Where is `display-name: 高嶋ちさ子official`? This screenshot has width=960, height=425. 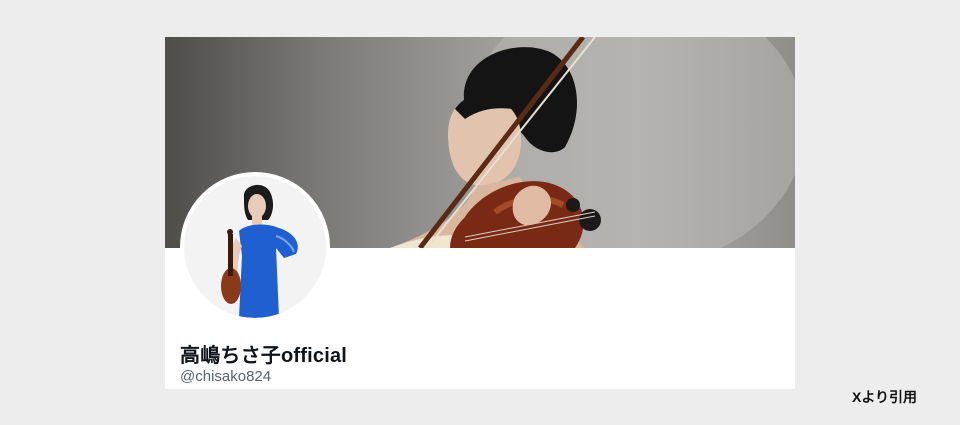 display-name: 高嶋ちさ子official is located at coordinates (264, 356).